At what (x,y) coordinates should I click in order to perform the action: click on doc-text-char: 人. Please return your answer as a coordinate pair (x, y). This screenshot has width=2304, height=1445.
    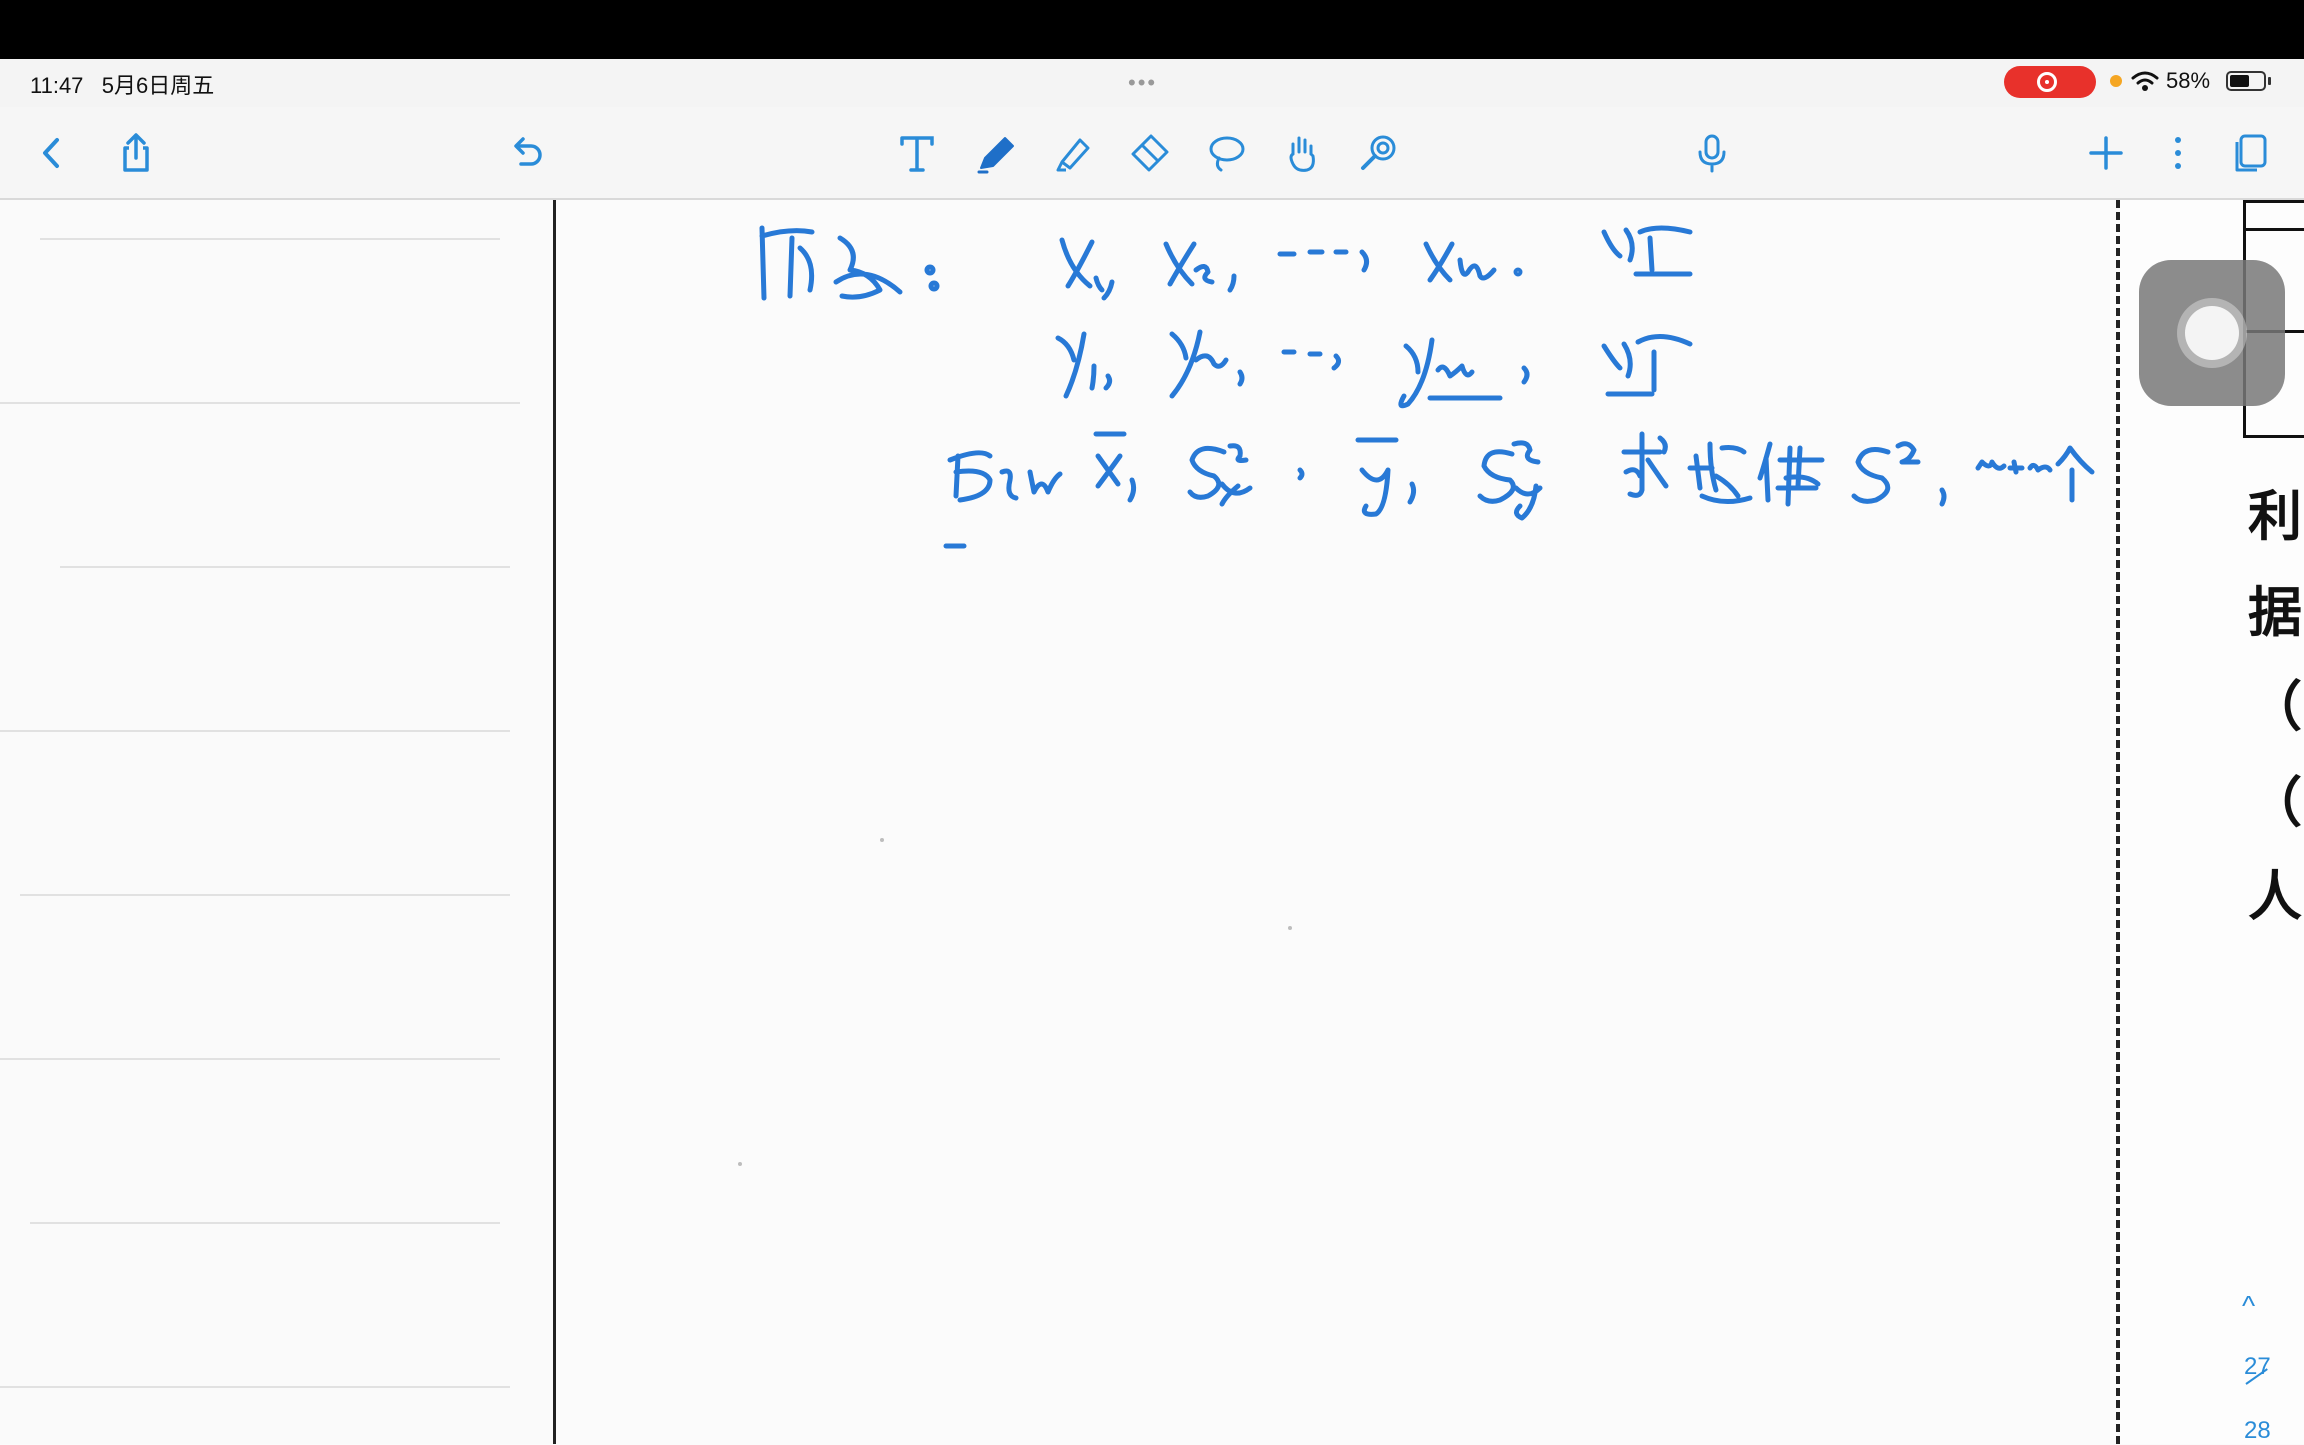
    Looking at the image, I should click on (2275, 896).